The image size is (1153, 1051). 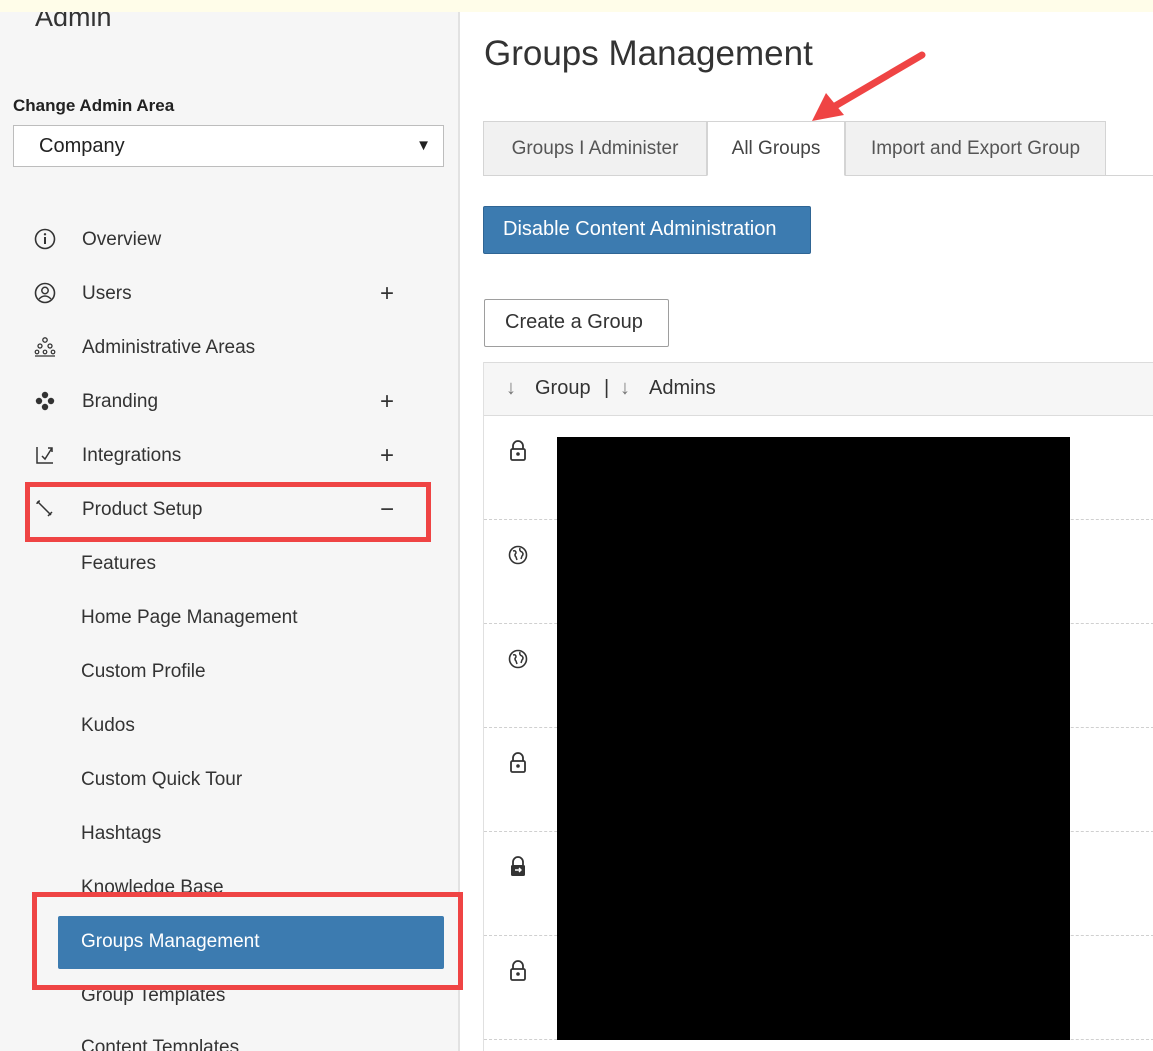 What do you see at coordinates (230, 402) in the screenshot?
I see `nav-item-branding: Branding +` at bounding box center [230, 402].